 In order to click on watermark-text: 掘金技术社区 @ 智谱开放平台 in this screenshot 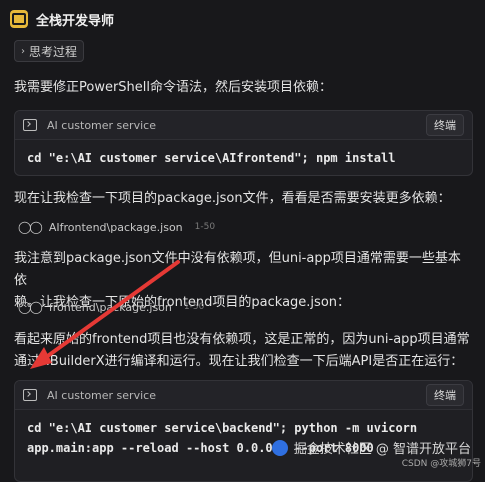, I will do `click(382, 449)`.